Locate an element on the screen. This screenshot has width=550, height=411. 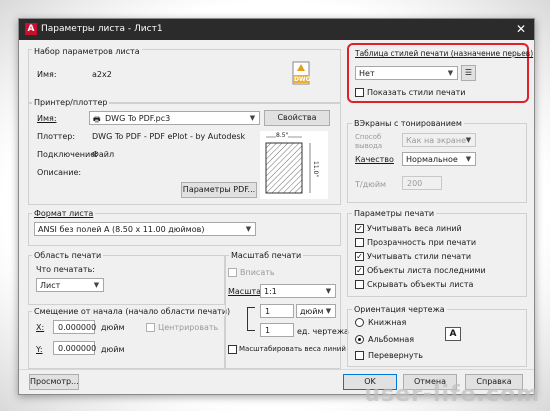
where-label: Подключение: is located at coordinates (67, 154).